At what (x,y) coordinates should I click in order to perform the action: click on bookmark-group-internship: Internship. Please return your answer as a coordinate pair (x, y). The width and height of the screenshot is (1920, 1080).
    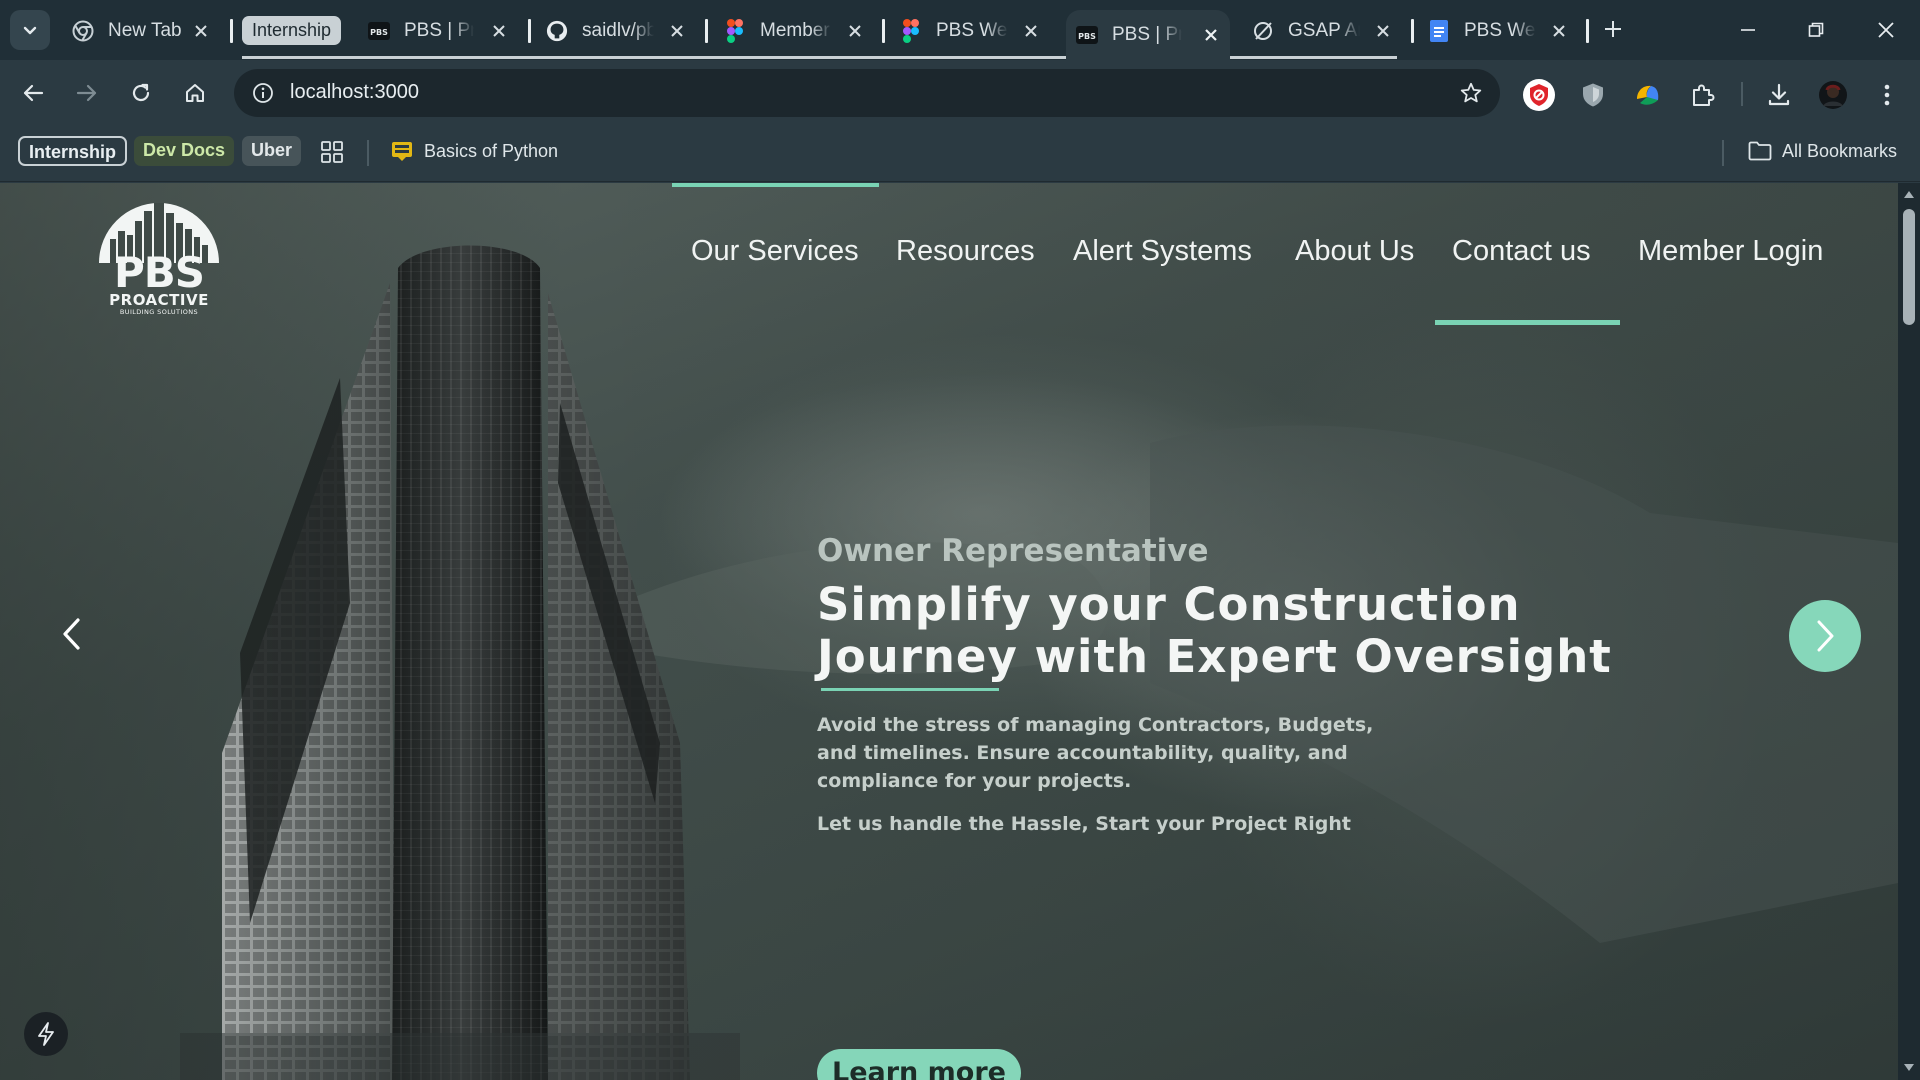
    Looking at the image, I should click on (73, 151).